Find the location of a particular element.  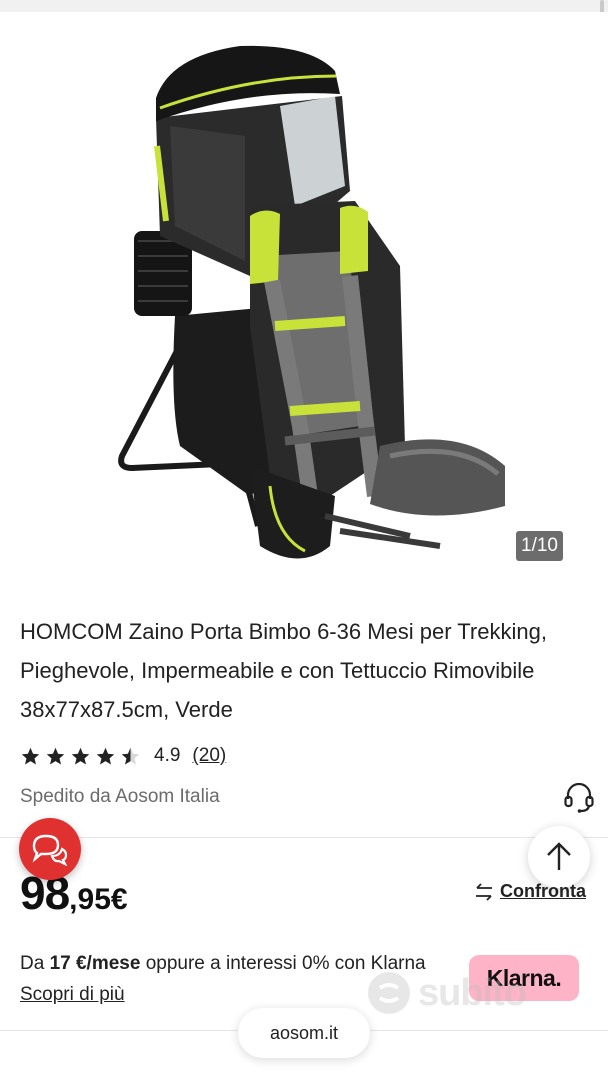

star-rating is located at coordinates (80, 756).